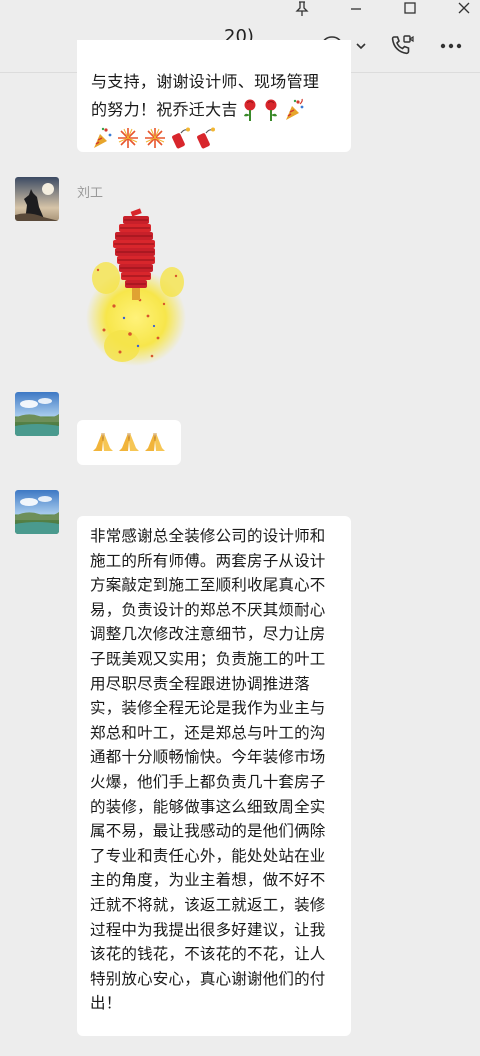 This screenshot has width=480, height=1056. I want to click on maximize-icon, so click(410, 9).